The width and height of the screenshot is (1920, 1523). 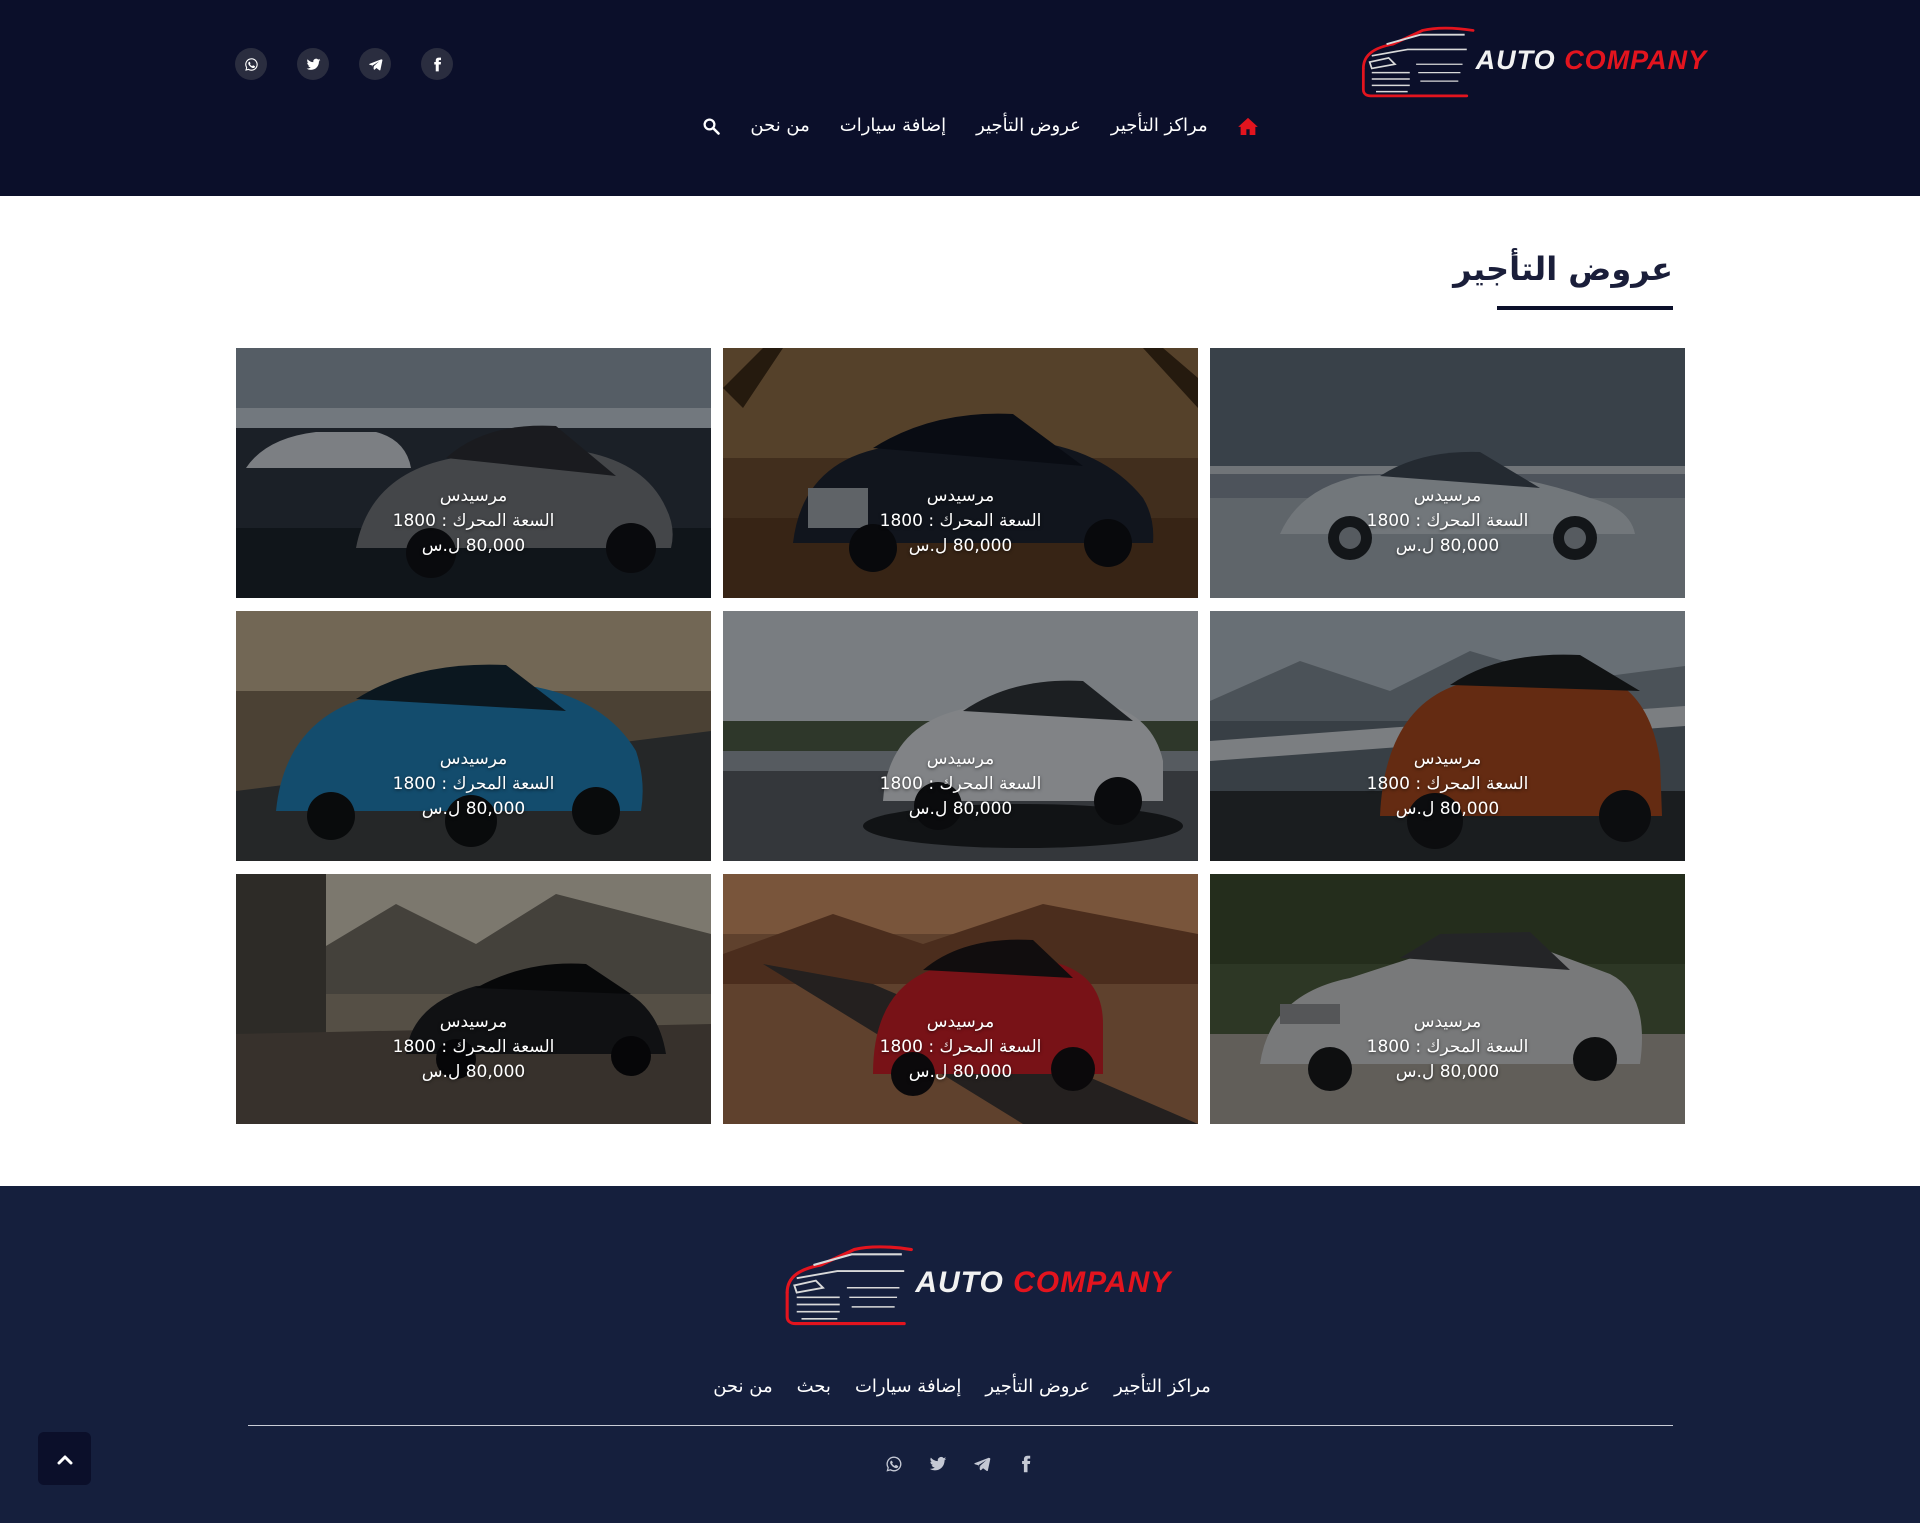 What do you see at coordinates (908, 1386) in the screenshot?
I see `footer-link-add-cars: إضافة سيارات` at bounding box center [908, 1386].